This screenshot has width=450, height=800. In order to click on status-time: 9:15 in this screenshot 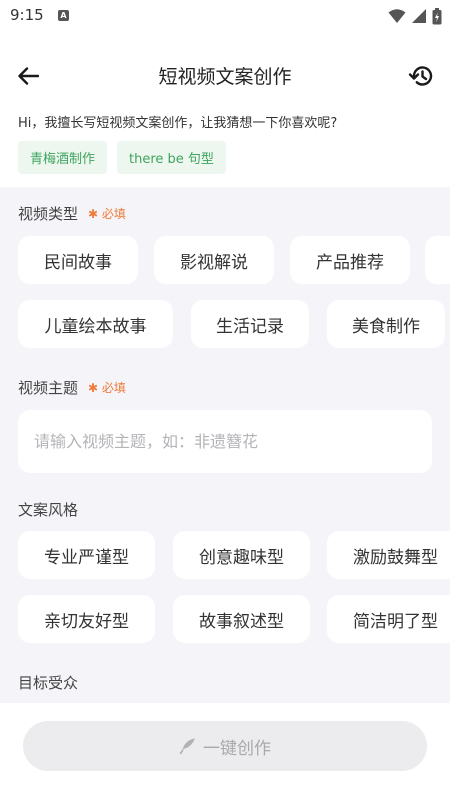, I will do `click(27, 15)`.